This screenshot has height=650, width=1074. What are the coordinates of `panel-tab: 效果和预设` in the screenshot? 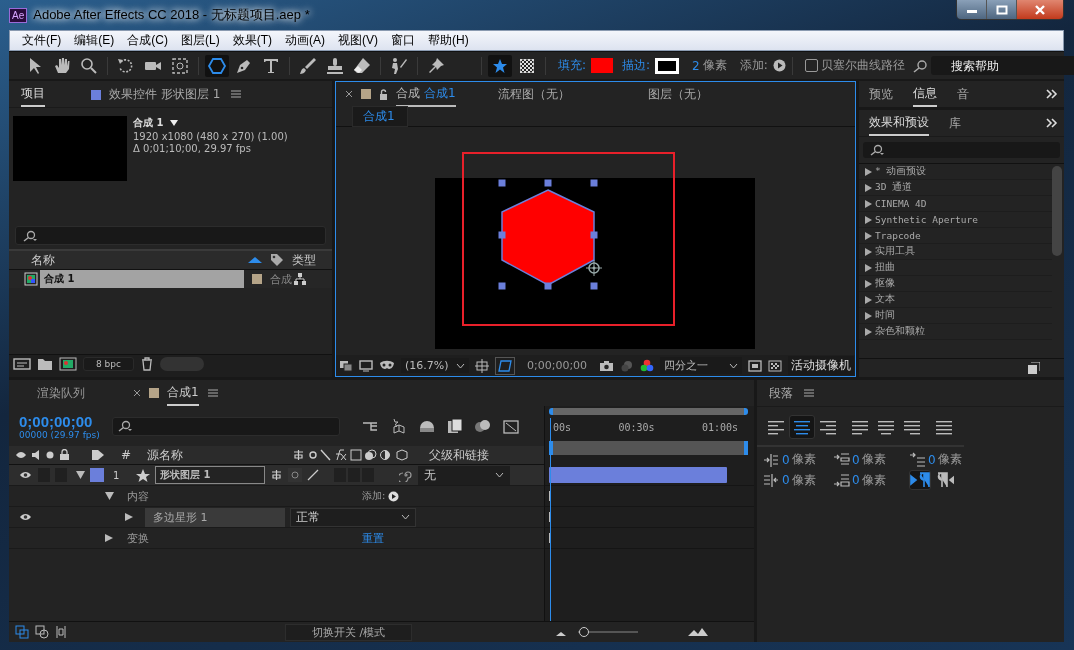 It's located at (899, 123).